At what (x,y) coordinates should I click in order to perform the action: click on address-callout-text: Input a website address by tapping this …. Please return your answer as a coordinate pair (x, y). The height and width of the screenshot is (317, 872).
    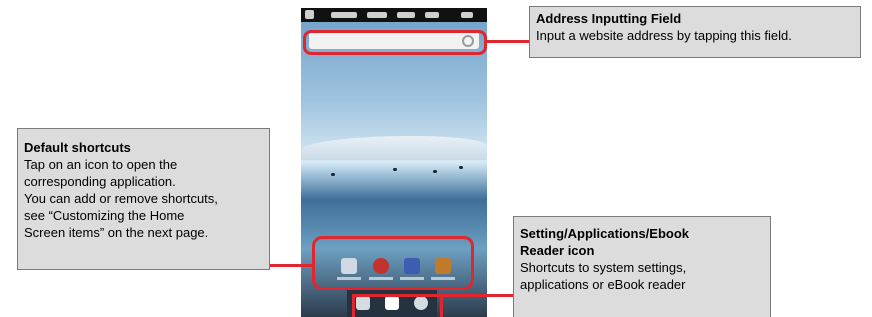
    Looking at the image, I should click on (664, 35).